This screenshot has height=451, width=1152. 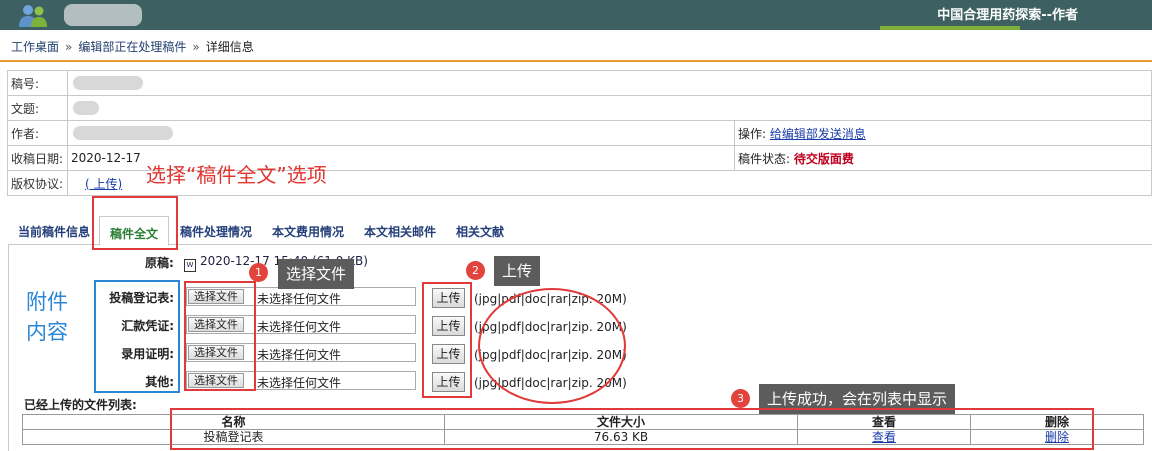 What do you see at coordinates (950, 28) in the screenshot?
I see `banner-accent` at bounding box center [950, 28].